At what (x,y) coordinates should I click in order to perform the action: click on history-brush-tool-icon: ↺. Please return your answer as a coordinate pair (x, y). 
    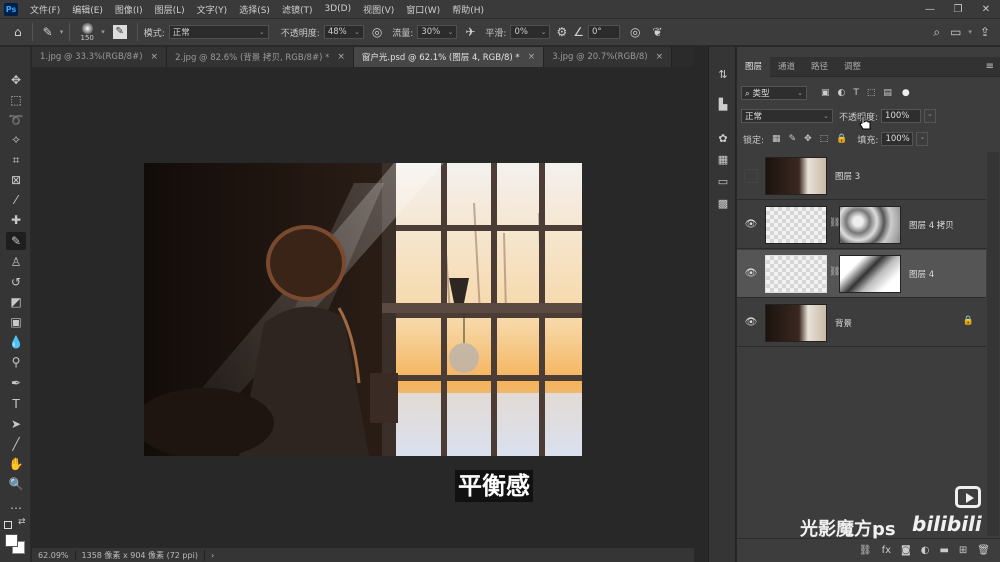
    Looking at the image, I should click on (16, 282).